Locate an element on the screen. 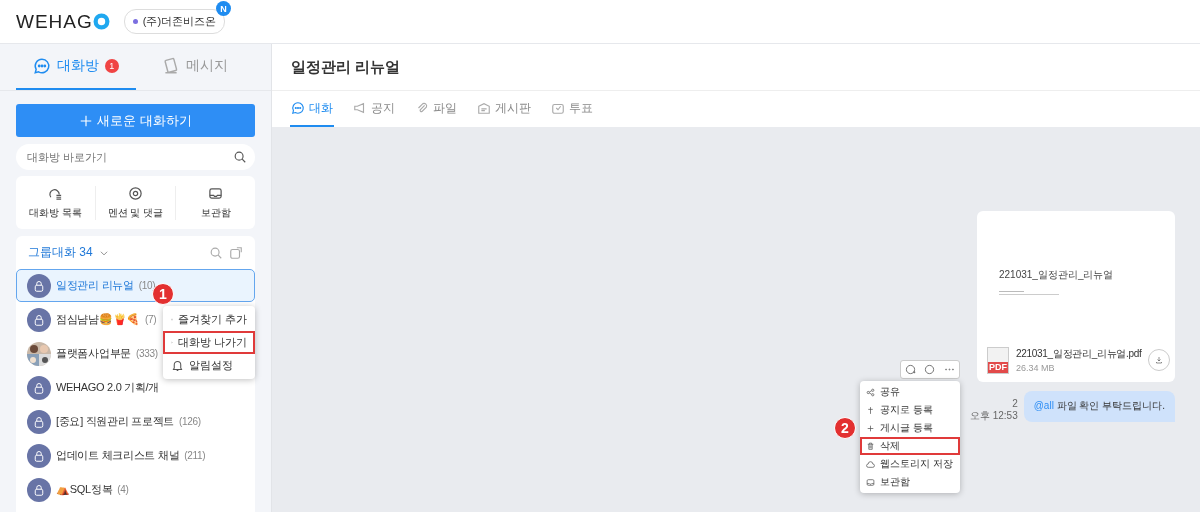  unread-count: 2 is located at coordinates (1014, 404).